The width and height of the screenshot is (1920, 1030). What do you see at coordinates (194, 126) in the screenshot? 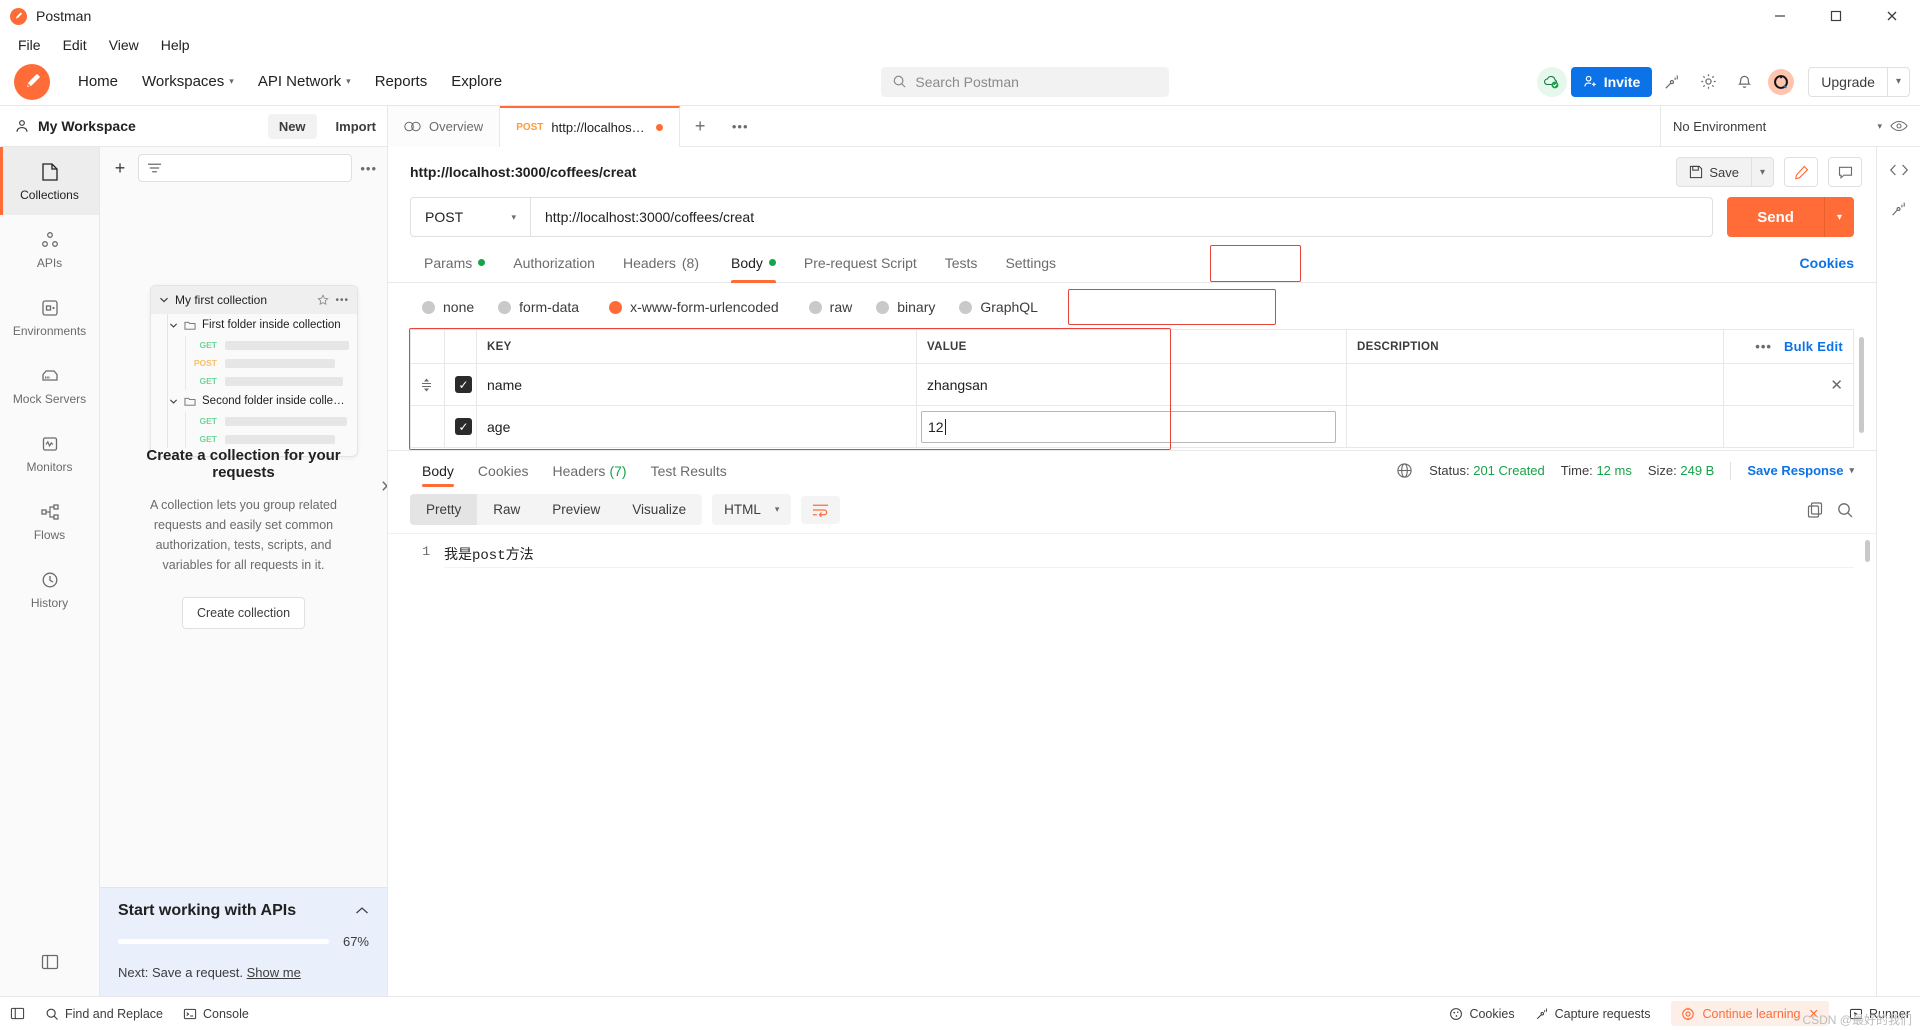
I see `workspace-selector: My Workspace New Import` at bounding box center [194, 126].